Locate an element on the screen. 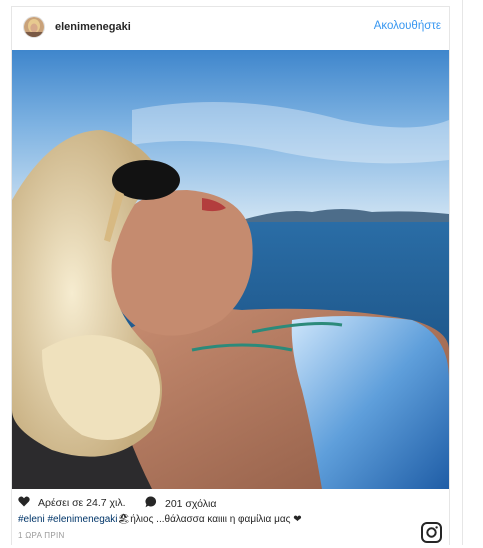 The image size is (483, 548). heart-icon is located at coordinates (24, 503).